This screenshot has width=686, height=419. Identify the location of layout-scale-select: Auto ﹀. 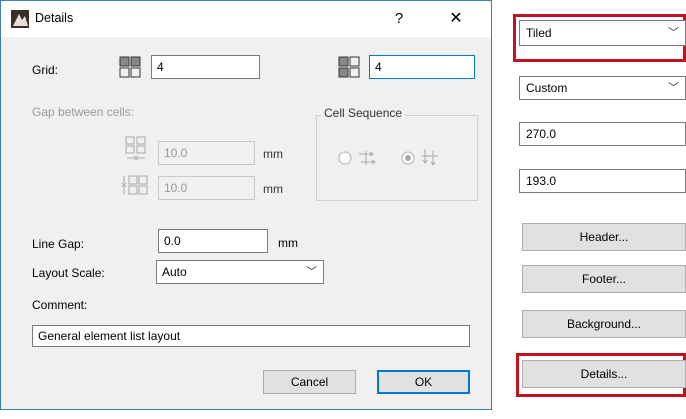
(240, 272).